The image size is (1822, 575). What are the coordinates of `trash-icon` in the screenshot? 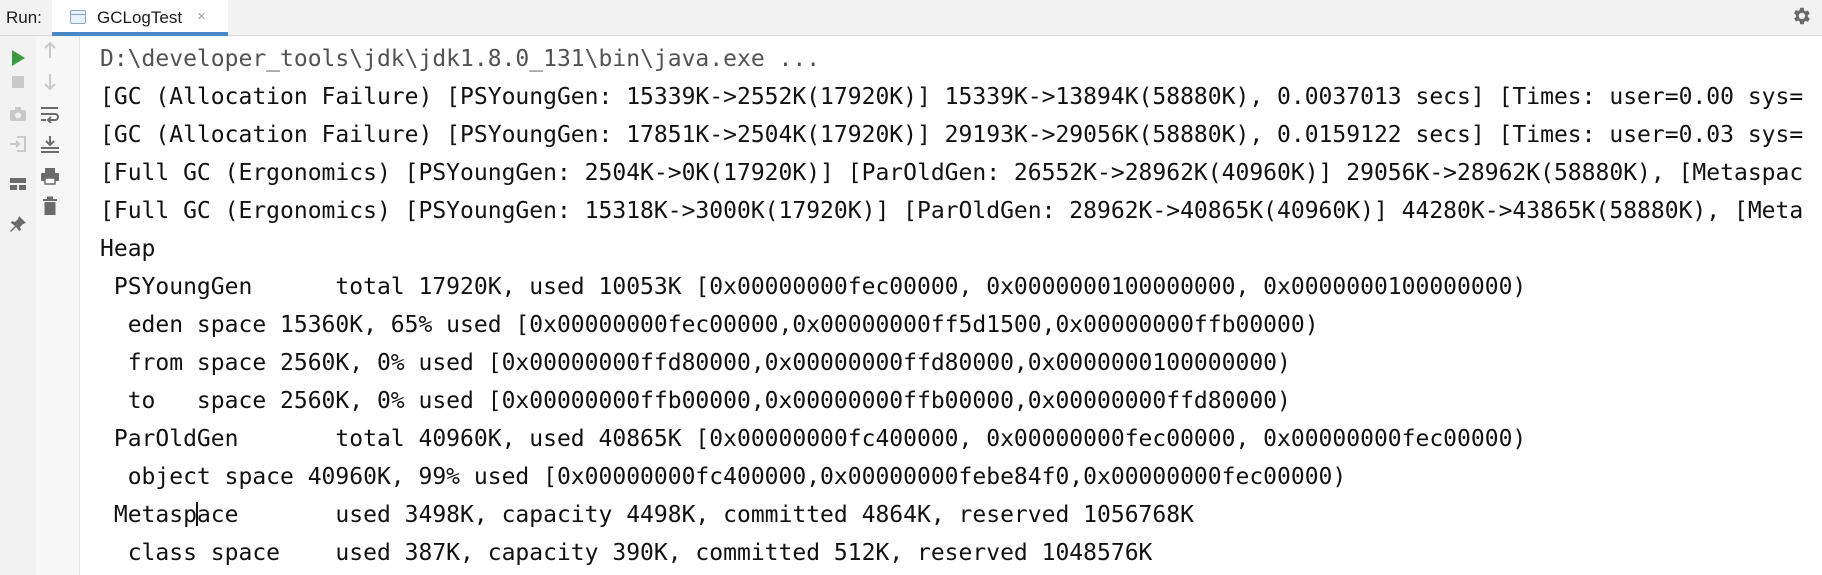 It's located at (50, 206).